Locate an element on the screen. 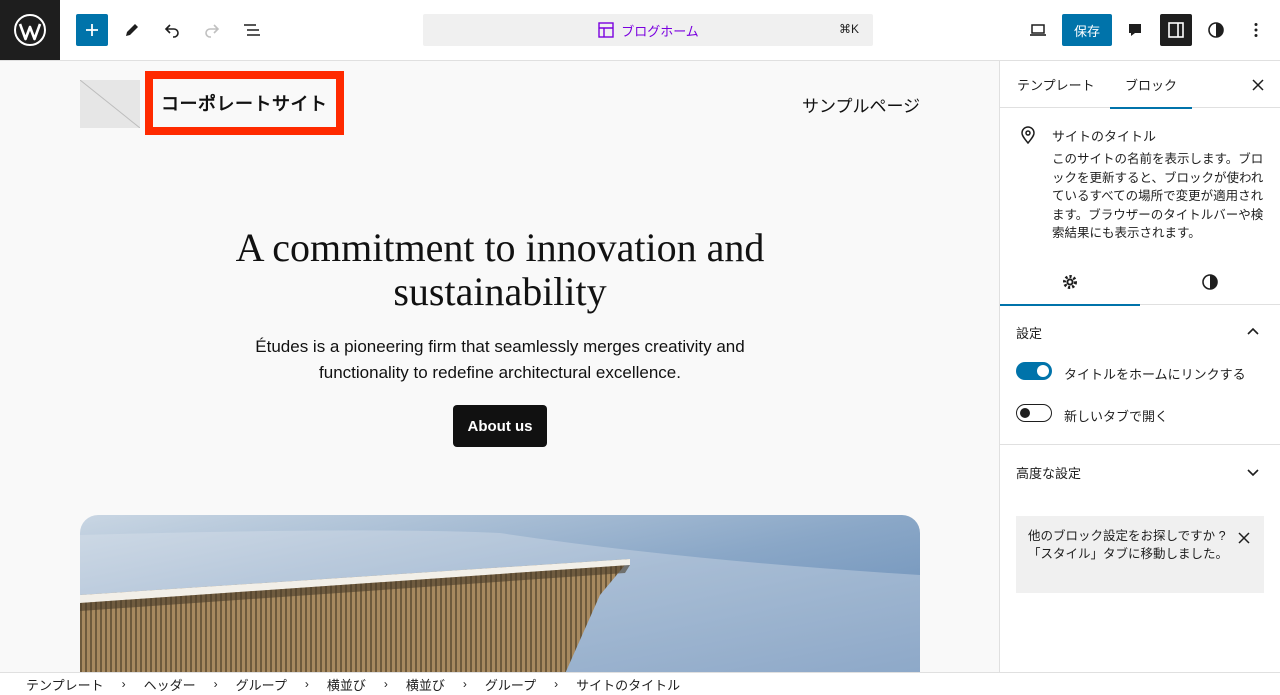  comment-icon is located at coordinates (1135, 30).